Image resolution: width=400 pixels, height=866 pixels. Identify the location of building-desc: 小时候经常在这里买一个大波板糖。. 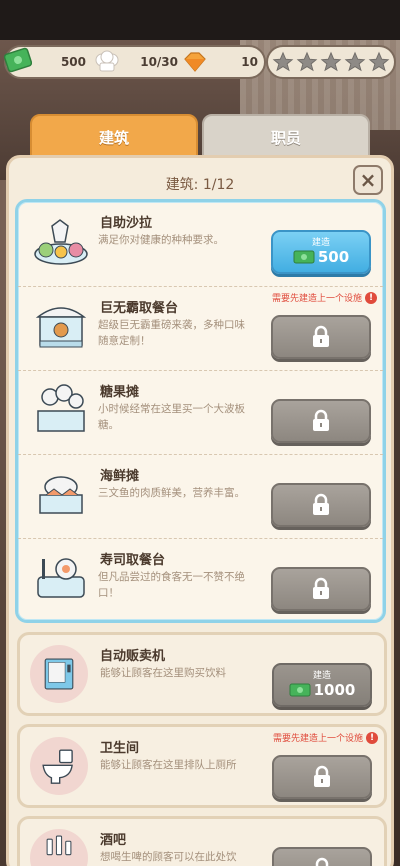
(171, 417).